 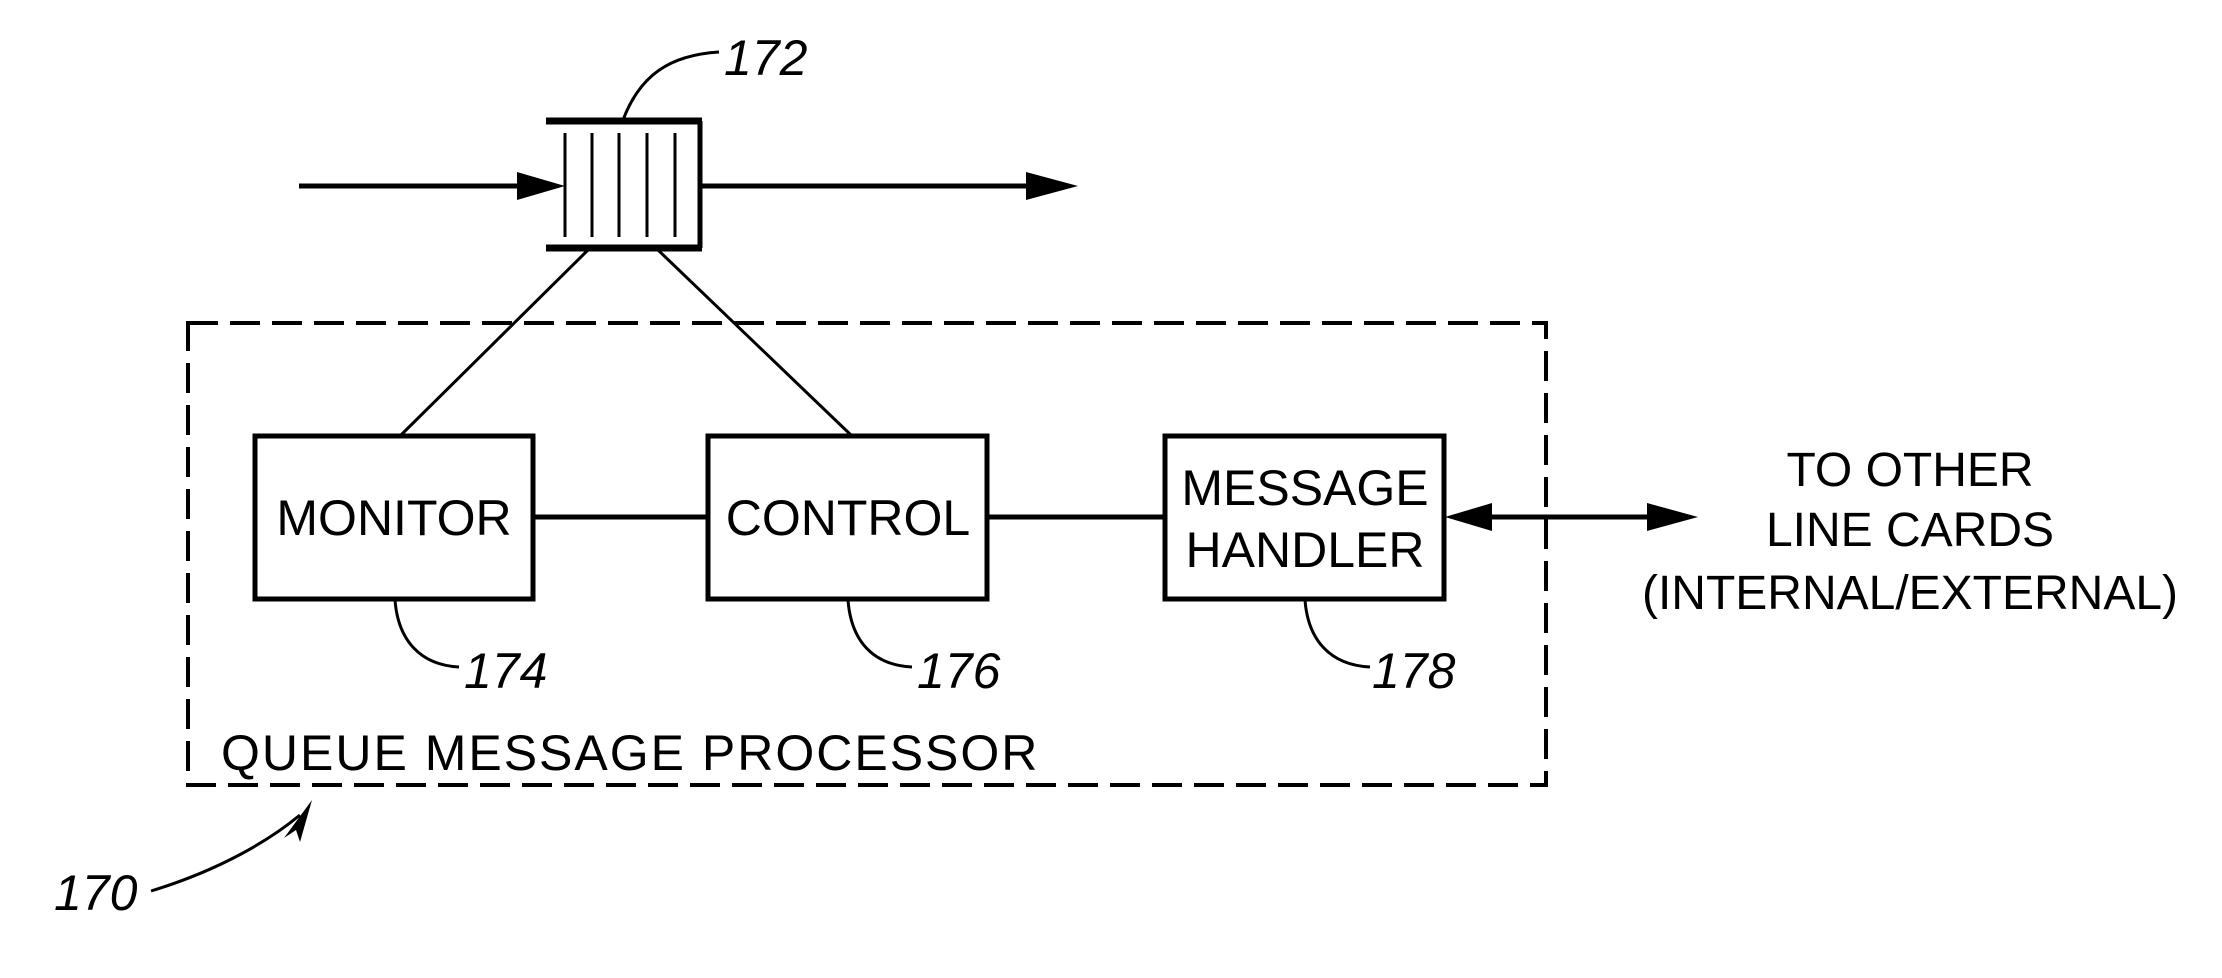 I want to click on output-arrow, so click(x=890, y=186).